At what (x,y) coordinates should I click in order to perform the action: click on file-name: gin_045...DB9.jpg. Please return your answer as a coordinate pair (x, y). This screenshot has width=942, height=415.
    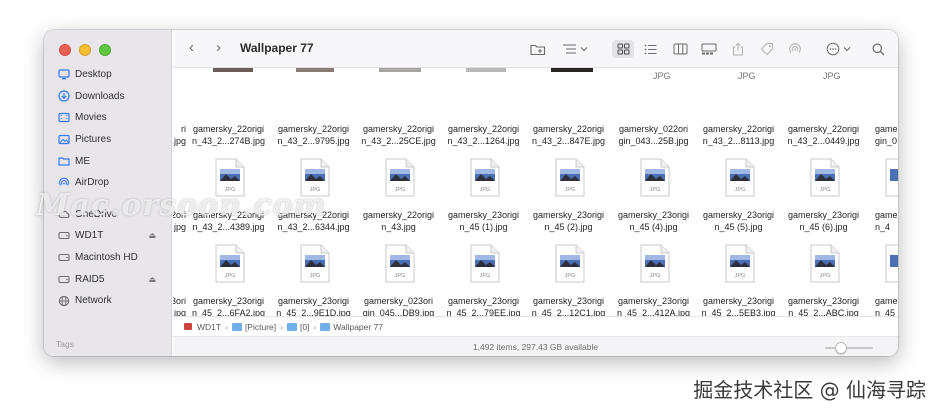
    Looking at the image, I should click on (398, 312).